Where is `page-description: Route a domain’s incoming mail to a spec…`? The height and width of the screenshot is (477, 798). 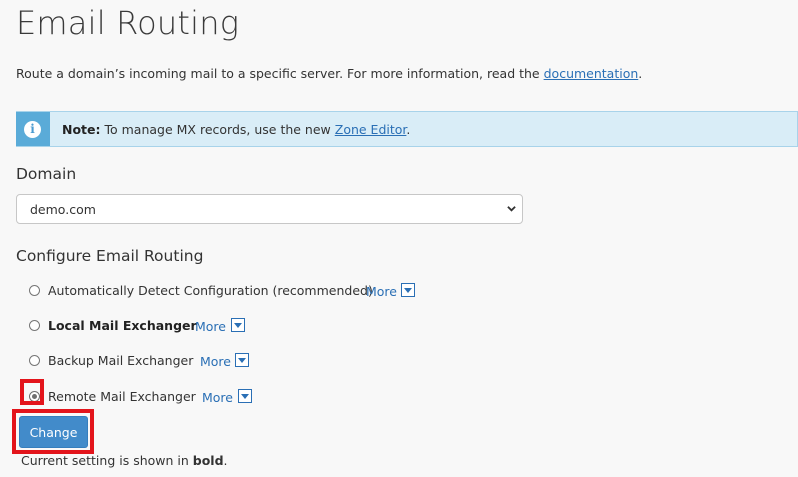
page-description: Route a domain’s incoming mail to a spec… is located at coordinates (329, 73).